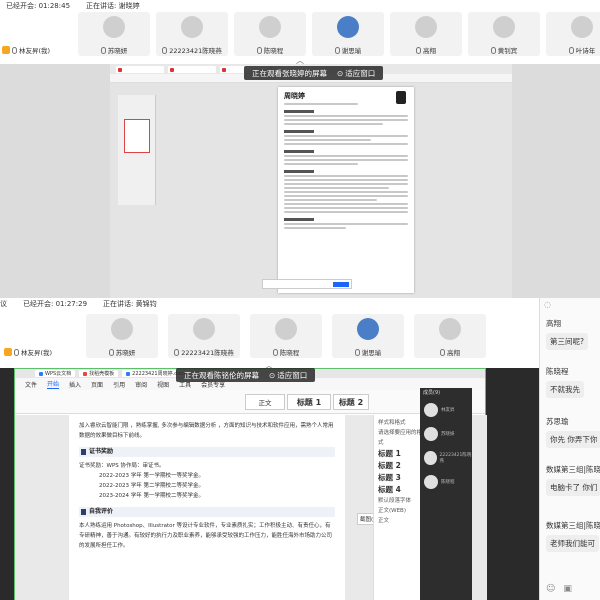 The image size is (600, 600). What do you see at coordinates (151, 496) in the screenshot?
I see `cert-row: 2023-2024 学年 第一学期校二等奖学金。` at bounding box center [151, 496].